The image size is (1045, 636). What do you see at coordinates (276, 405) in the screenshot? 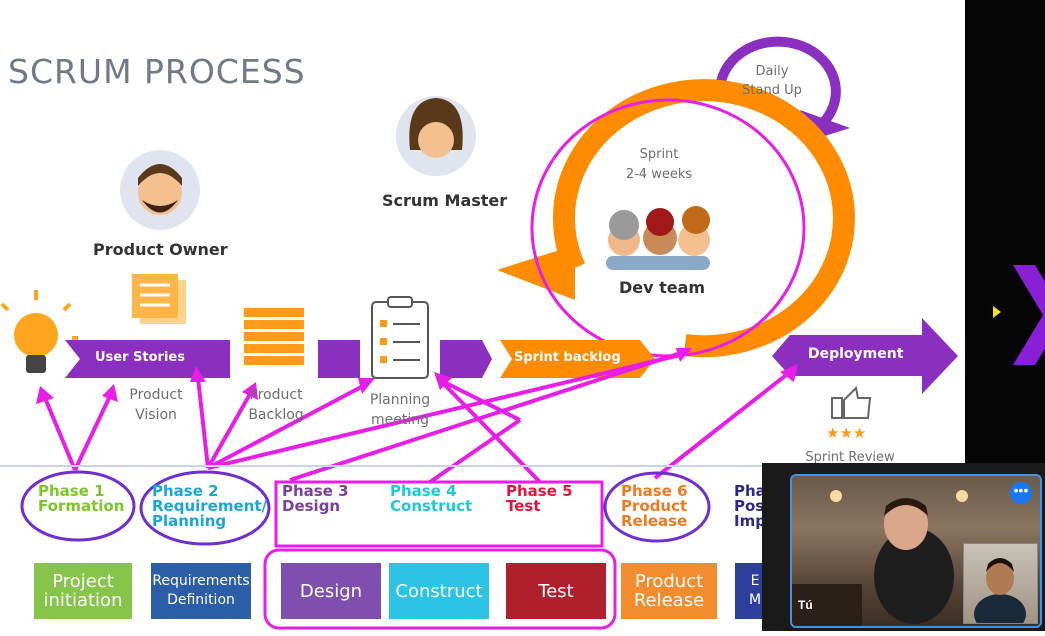
I see `product-backlog-label: Product Backlog` at bounding box center [276, 405].